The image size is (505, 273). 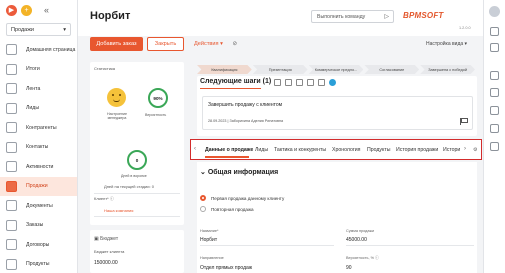 What do you see at coordinates (11, 50) in the screenshot?
I see `home-icon` at bounding box center [11, 50].